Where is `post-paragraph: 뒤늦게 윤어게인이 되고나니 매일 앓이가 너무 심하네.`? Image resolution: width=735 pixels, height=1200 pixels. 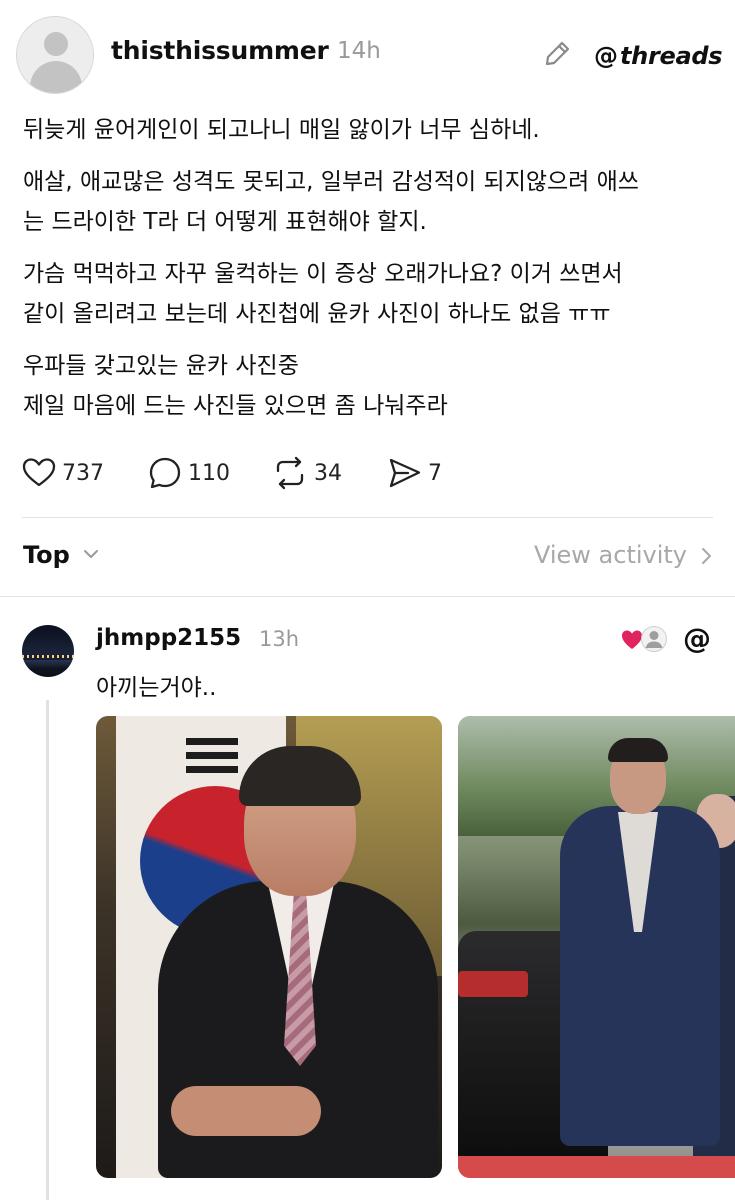 post-paragraph: 뒤늦게 윤어게인이 되고나니 매일 앓이가 너무 심하네. is located at coordinates (281, 130).